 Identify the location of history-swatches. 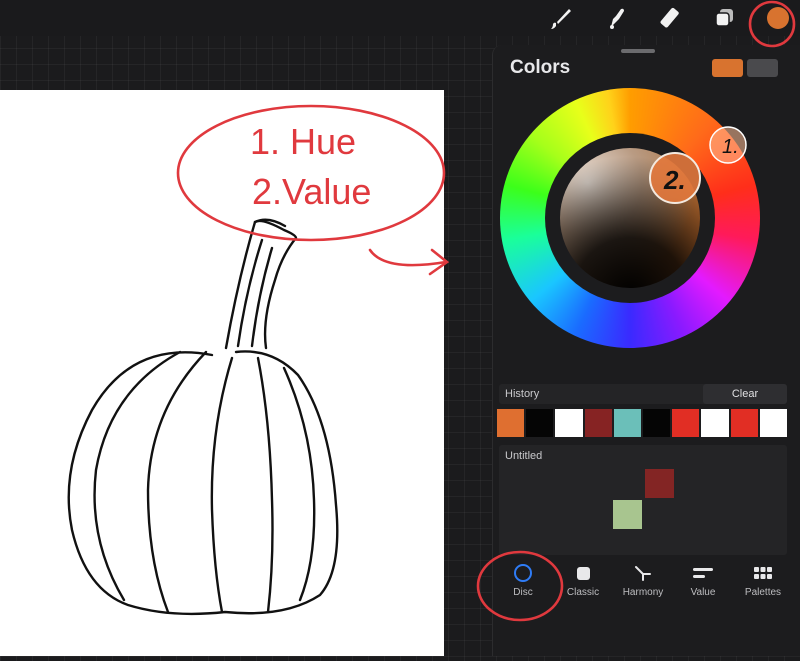
(642, 423).